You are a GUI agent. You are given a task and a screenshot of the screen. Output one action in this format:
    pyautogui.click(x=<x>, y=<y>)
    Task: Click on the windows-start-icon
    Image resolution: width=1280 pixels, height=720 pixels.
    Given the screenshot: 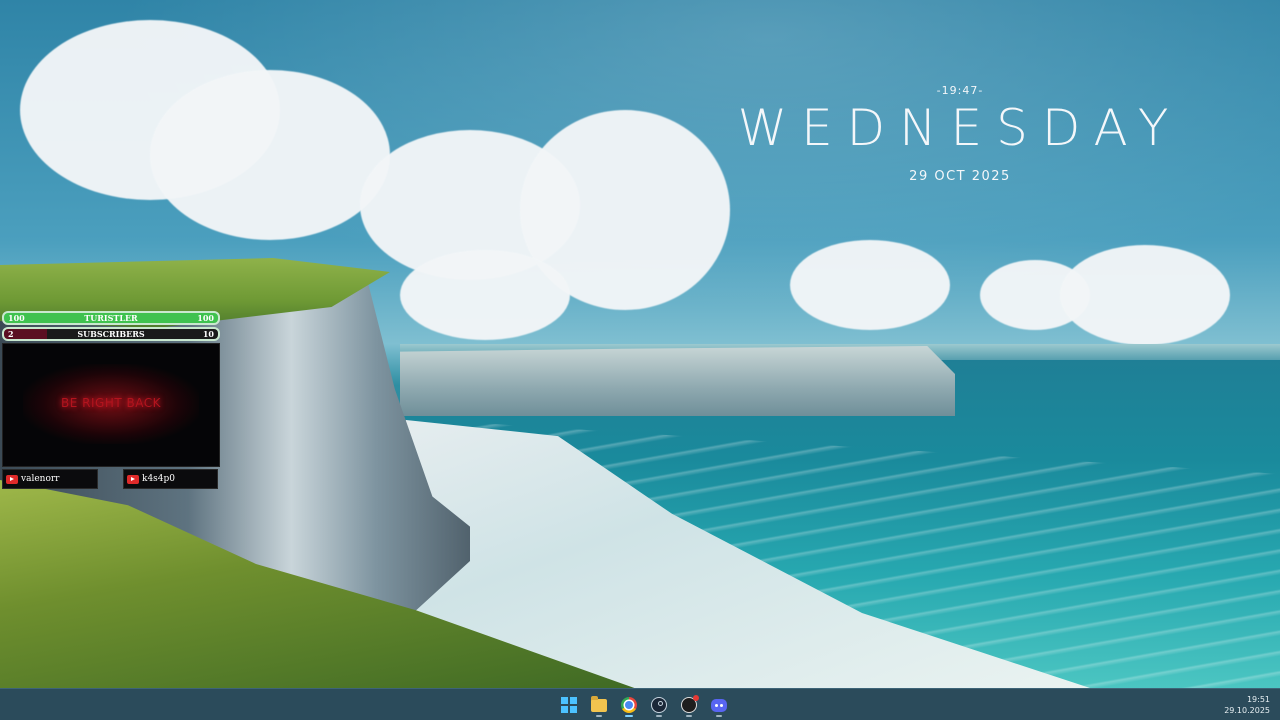 What is the action you would take?
    pyautogui.click(x=569, y=705)
    